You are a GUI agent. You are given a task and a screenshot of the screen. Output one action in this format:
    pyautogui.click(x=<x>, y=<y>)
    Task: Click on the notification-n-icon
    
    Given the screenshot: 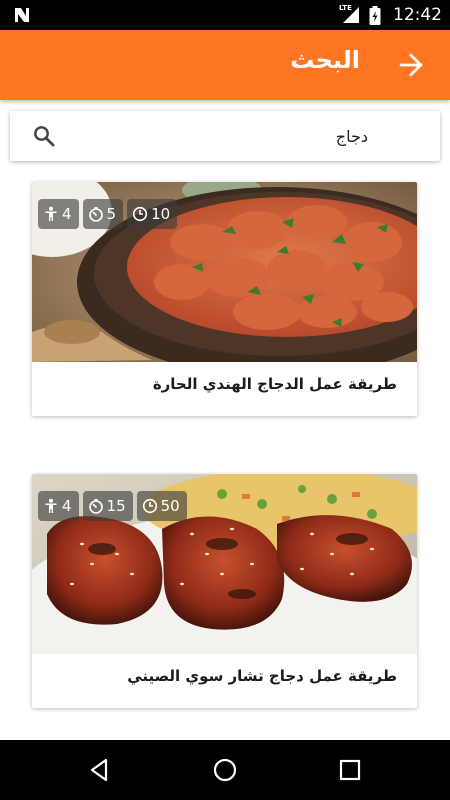 What is the action you would take?
    pyautogui.click(x=22, y=15)
    